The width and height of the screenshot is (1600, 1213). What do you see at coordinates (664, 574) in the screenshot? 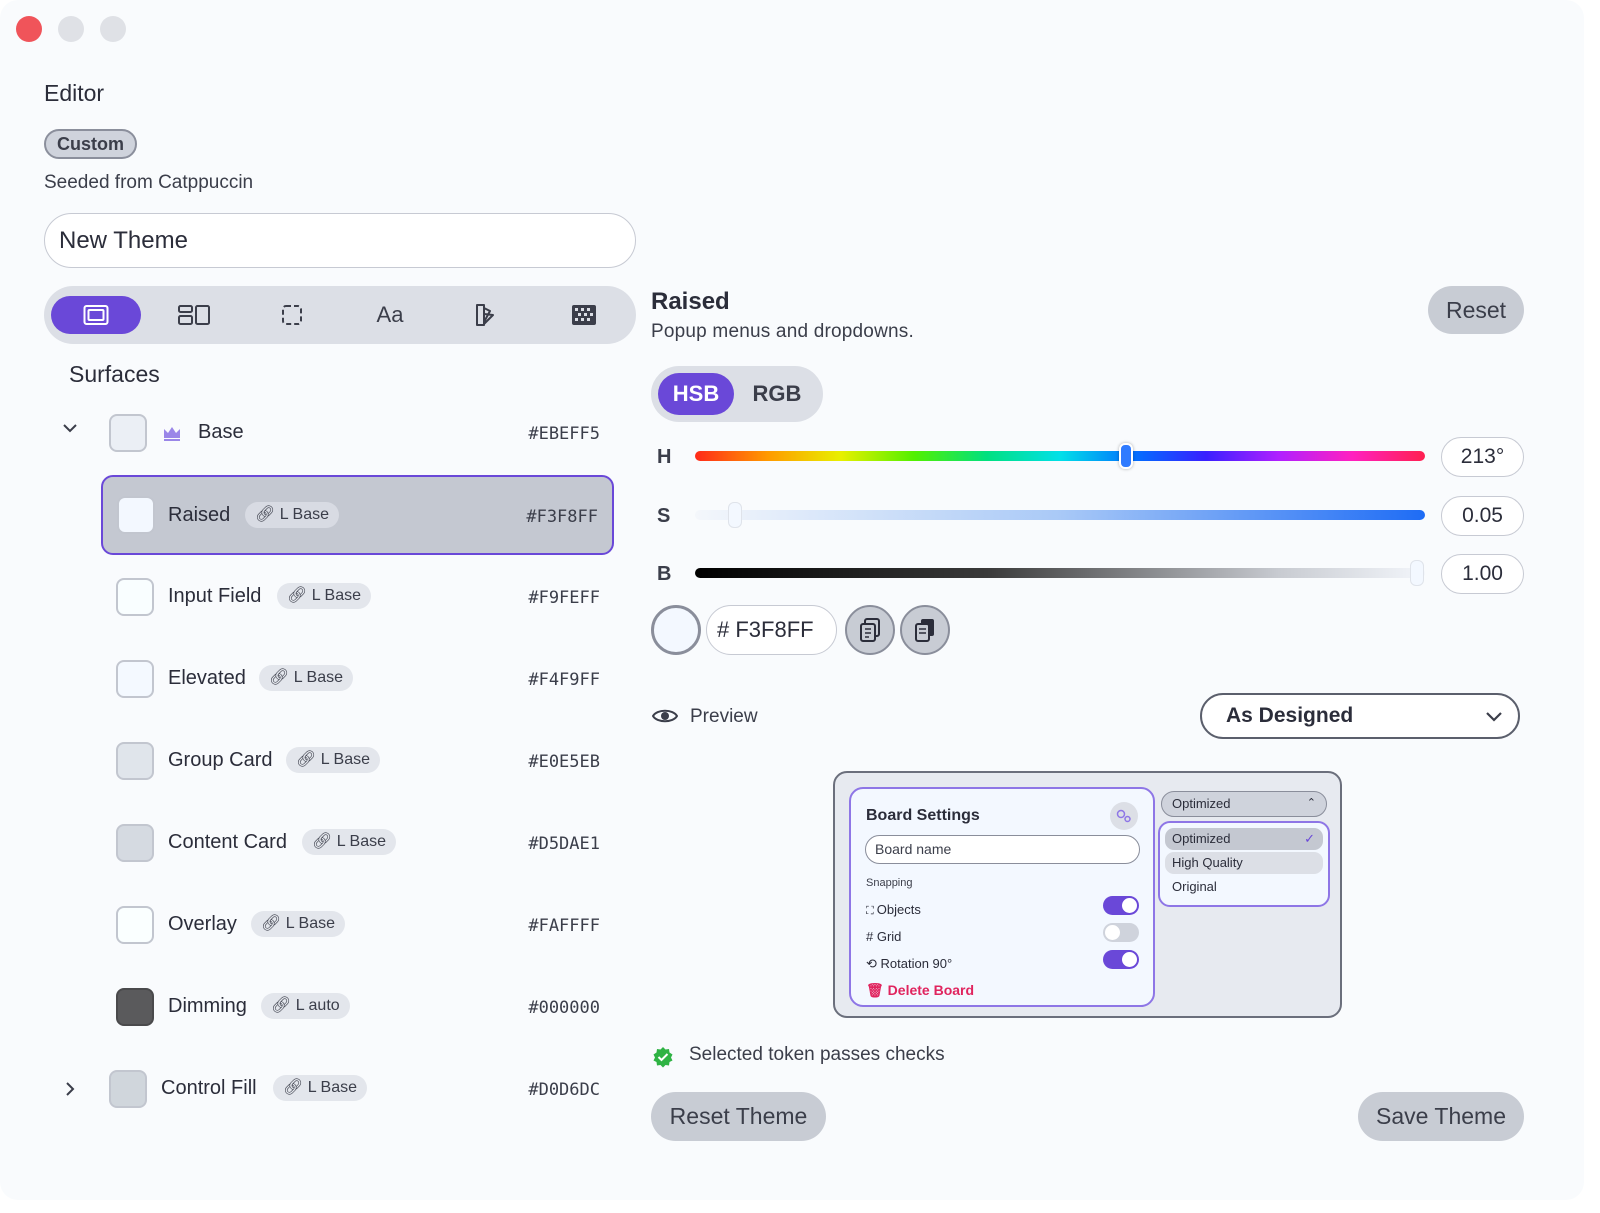
I see `brightness-label: B` at bounding box center [664, 574].